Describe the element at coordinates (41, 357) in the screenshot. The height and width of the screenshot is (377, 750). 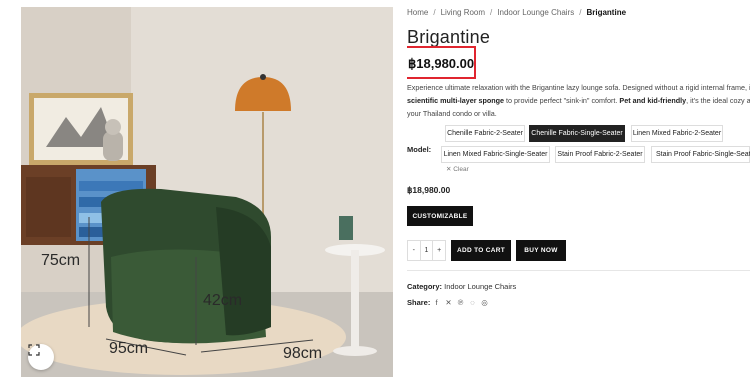
I see `zoom-button` at that location.